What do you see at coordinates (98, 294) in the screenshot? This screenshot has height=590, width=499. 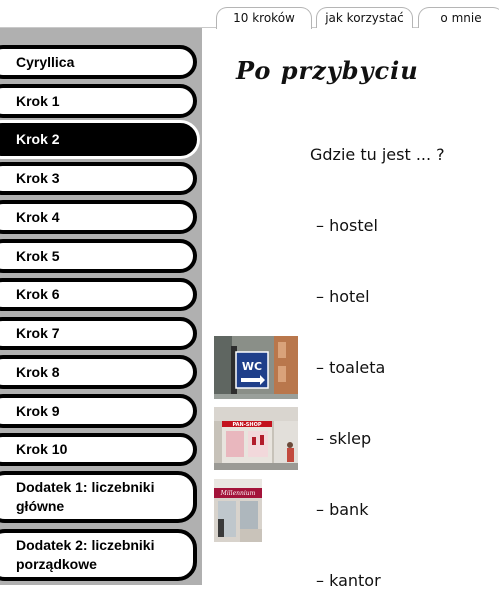 I see `sidebar-item-krok-6: Krok 6` at bounding box center [98, 294].